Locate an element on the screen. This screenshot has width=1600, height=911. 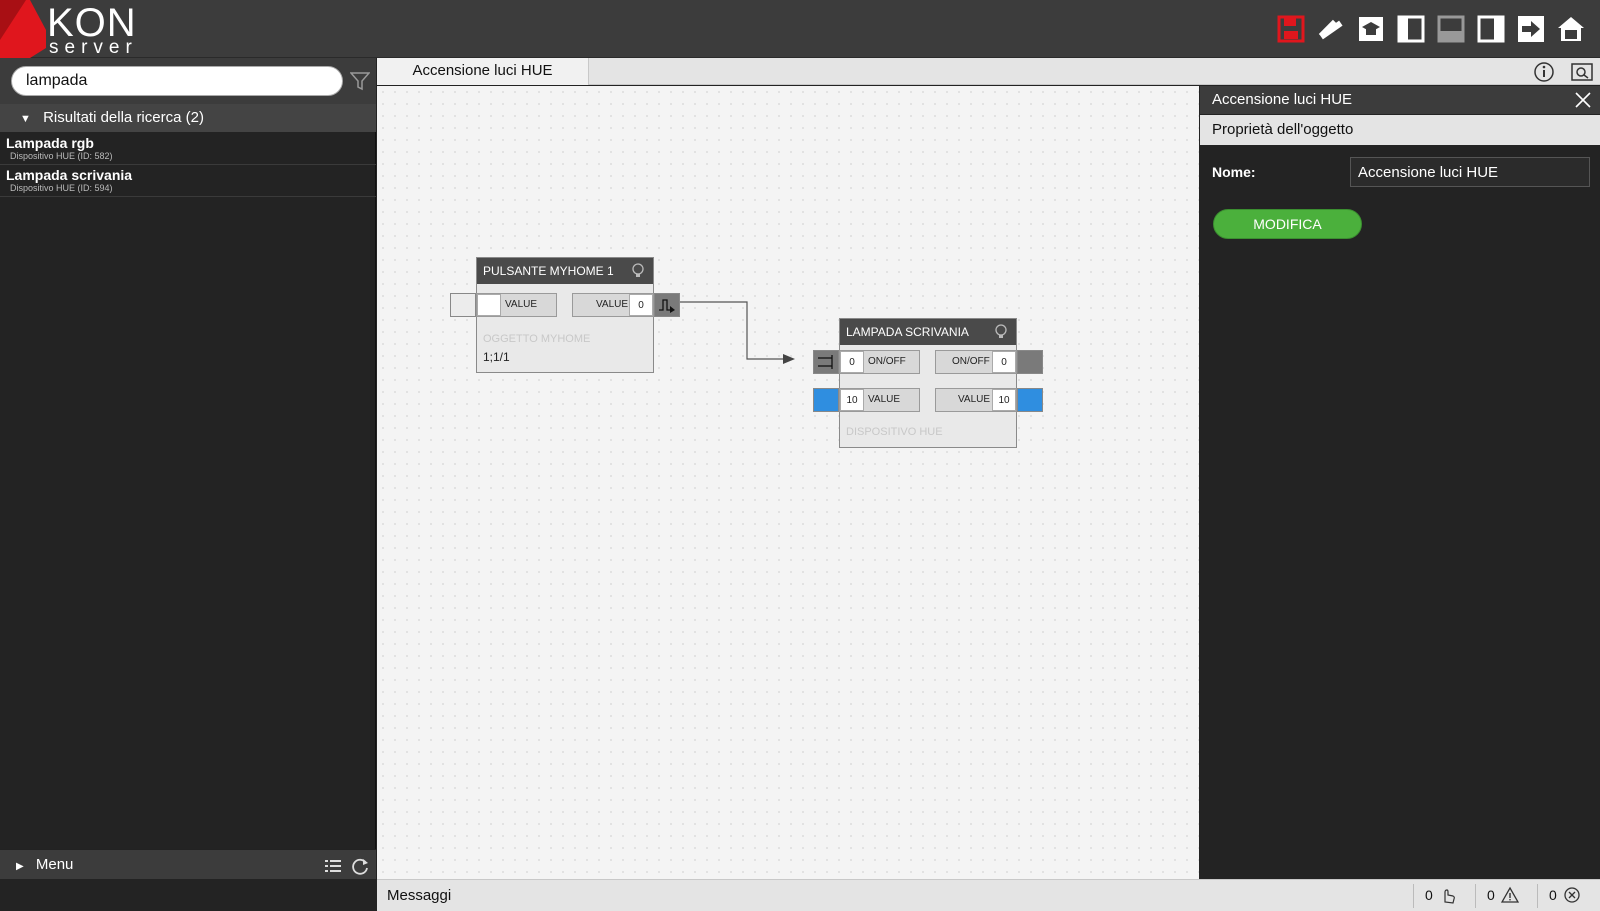
exit-icon is located at coordinates (1531, 29).